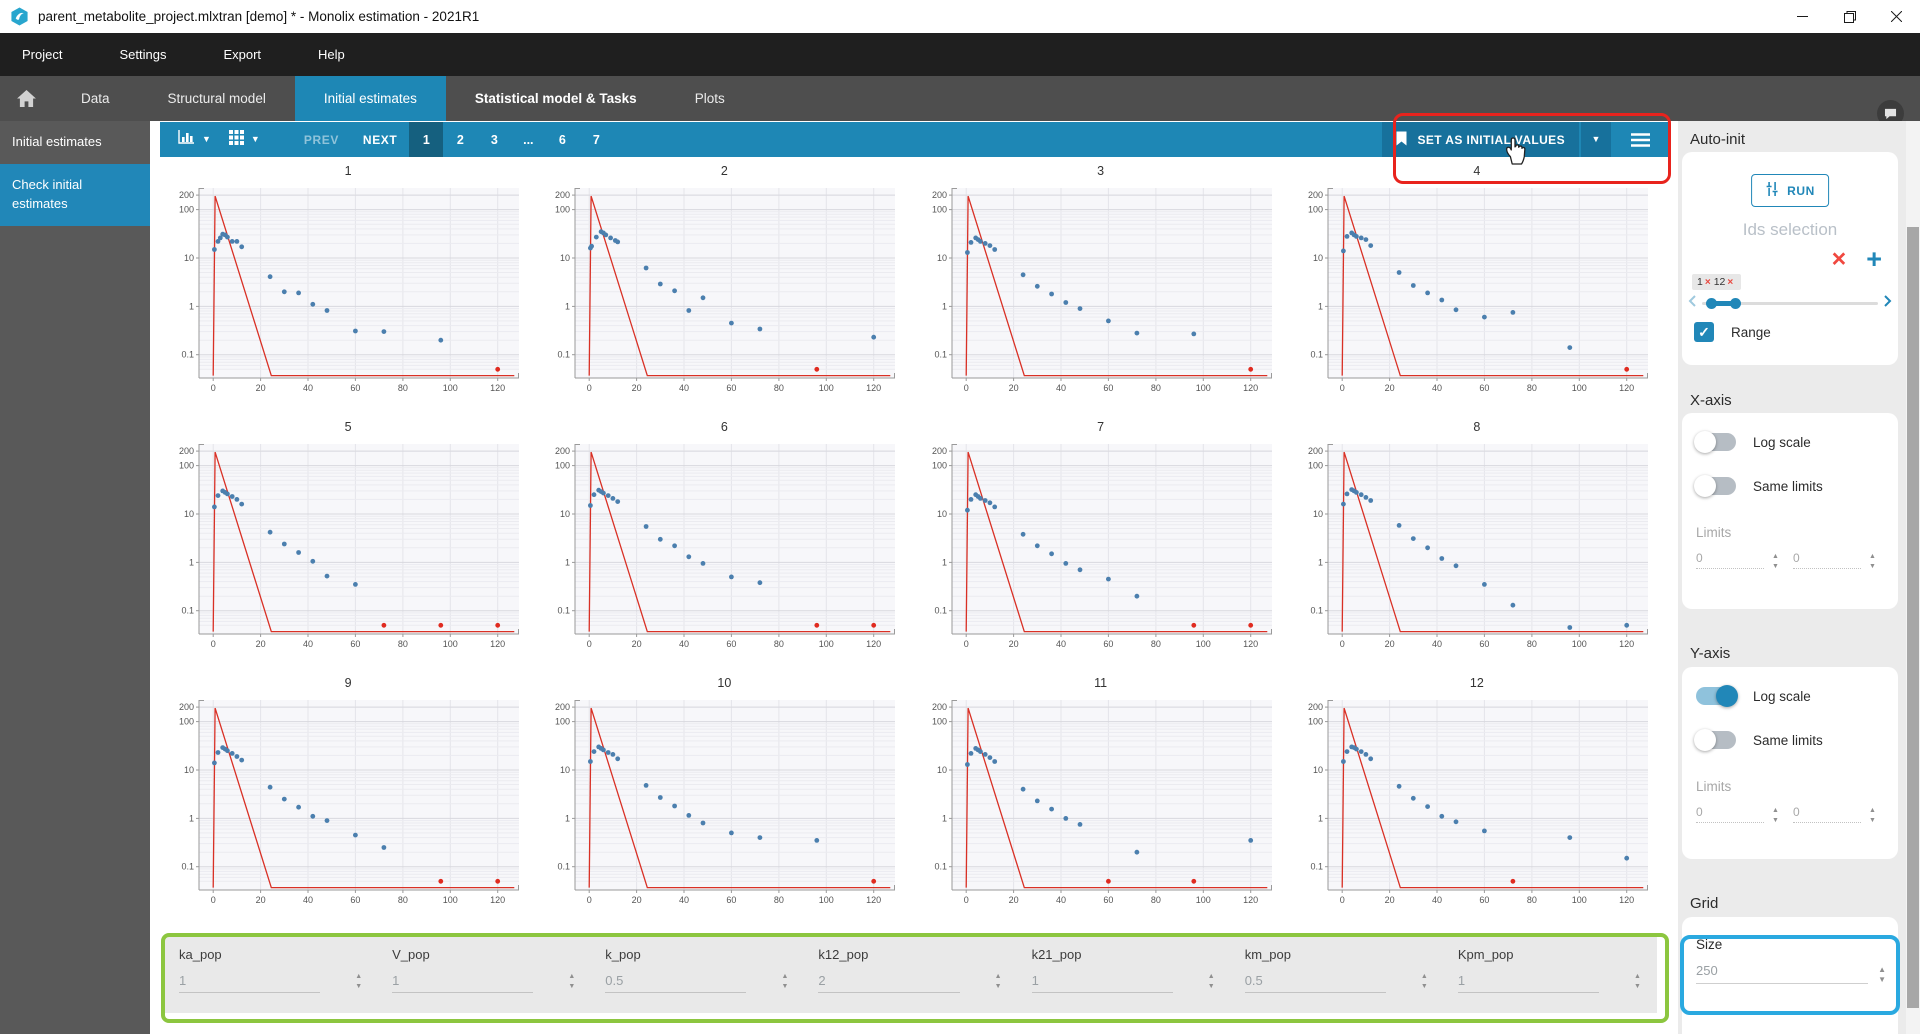 The width and height of the screenshot is (1920, 1034). What do you see at coordinates (562, 139) in the screenshot?
I see `page-6: 6` at bounding box center [562, 139].